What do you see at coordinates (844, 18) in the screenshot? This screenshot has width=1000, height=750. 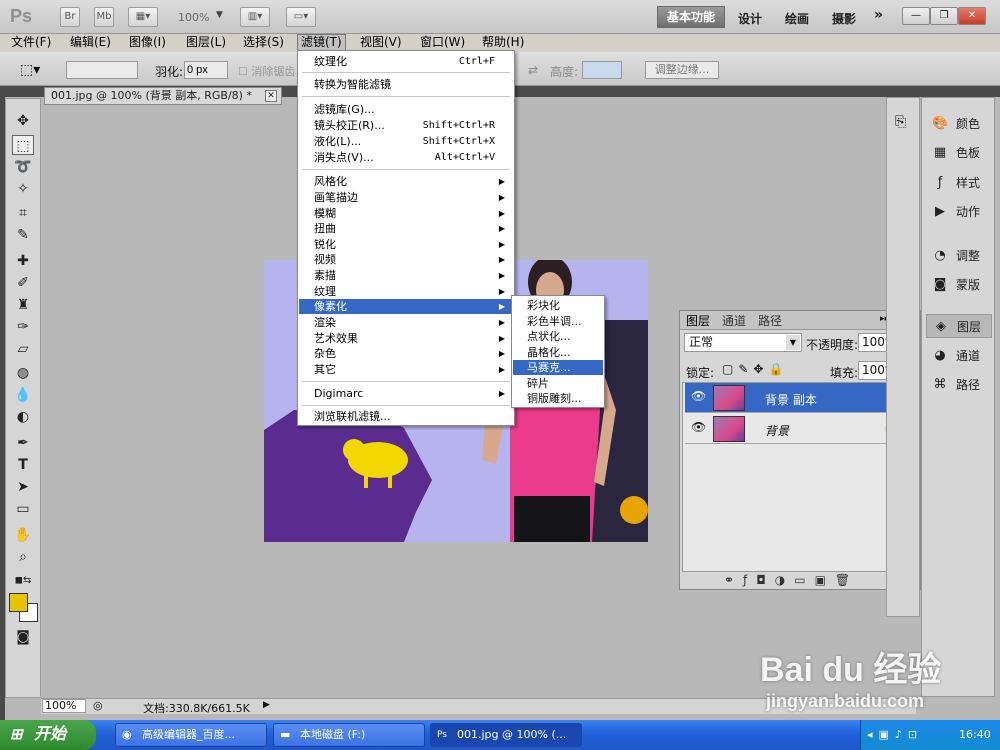 I see `workspace-photography: 摄影` at bounding box center [844, 18].